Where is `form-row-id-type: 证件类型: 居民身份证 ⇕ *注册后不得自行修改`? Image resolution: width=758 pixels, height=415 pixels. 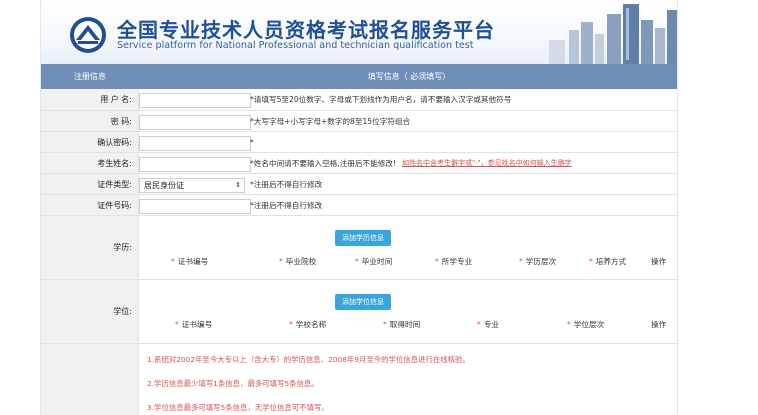
form-row-id-type: 证件类型: 居民身份证 ⇕ *注册后不得自行修改 is located at coordinates (359, 184).